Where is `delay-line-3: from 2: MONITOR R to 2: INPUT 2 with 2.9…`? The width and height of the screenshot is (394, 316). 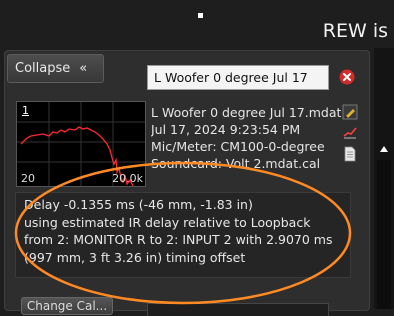
delay-line-3: from 2: MONITOR R to 2: INPUT 2 with 2.9… is located at coordinates (178, 239).